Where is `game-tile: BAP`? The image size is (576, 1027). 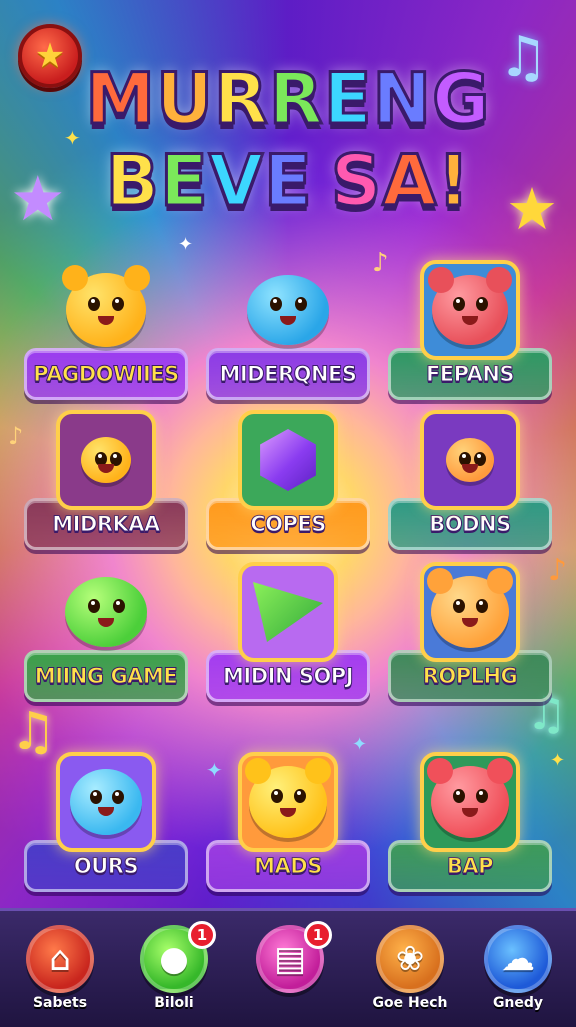
game-tile: BAP is located at coordinates (470, 822).